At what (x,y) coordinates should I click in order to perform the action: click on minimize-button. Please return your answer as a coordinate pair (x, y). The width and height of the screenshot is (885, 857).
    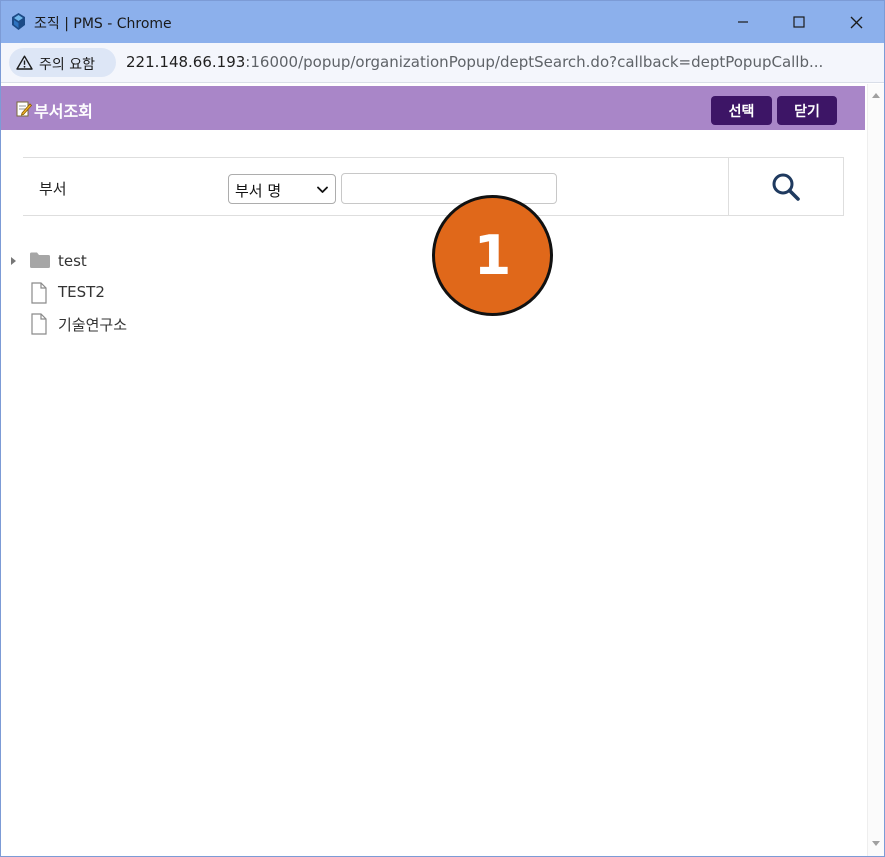
    Looking at the image, I should click on (743, 22).